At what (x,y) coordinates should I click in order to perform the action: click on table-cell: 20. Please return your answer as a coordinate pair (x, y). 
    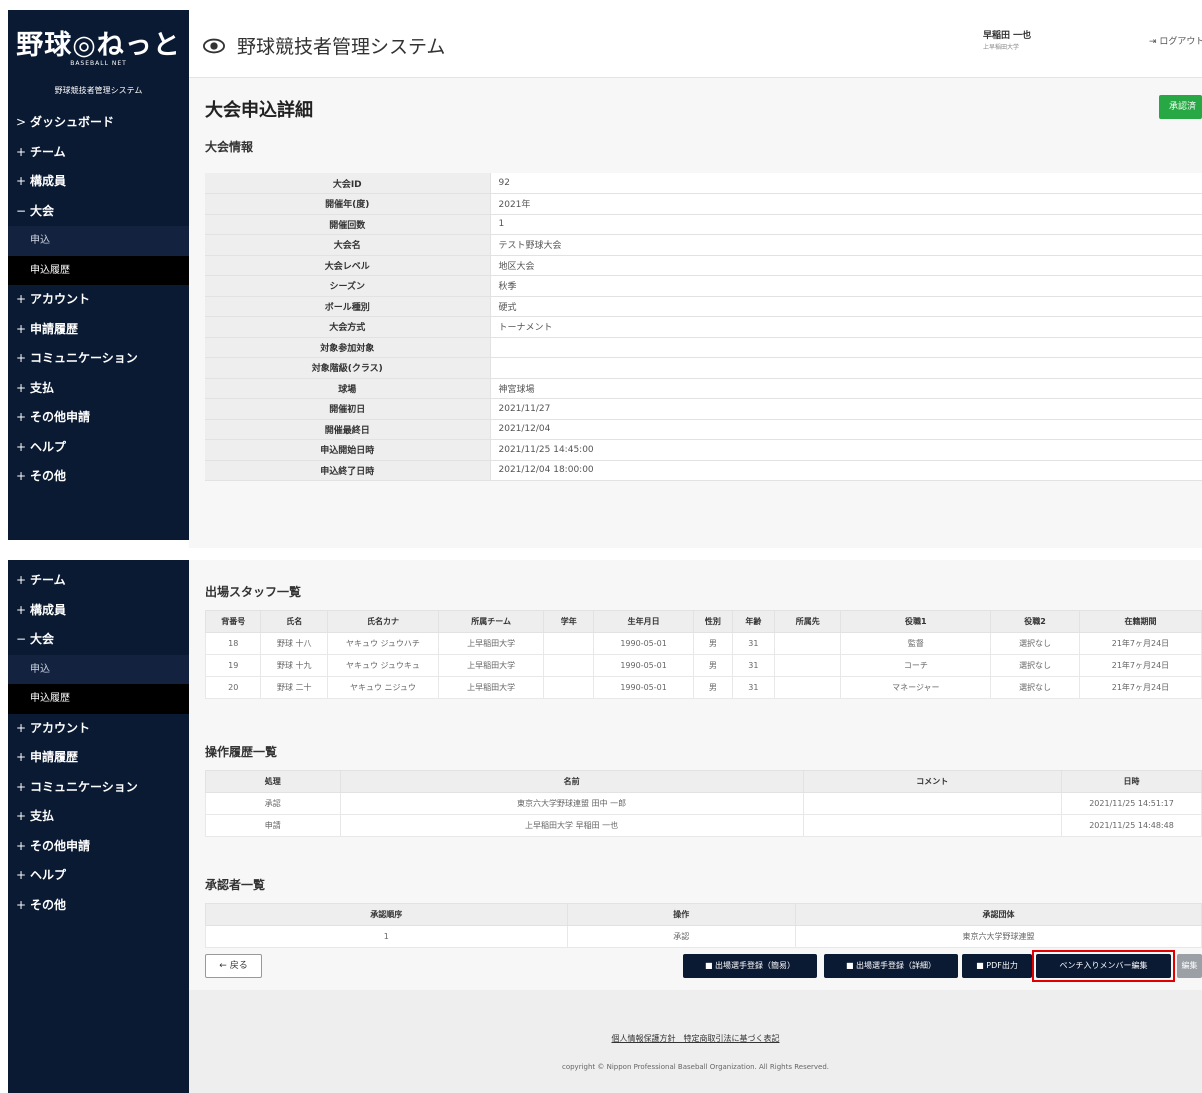
    Looking at the image, I should click on (233, 687).